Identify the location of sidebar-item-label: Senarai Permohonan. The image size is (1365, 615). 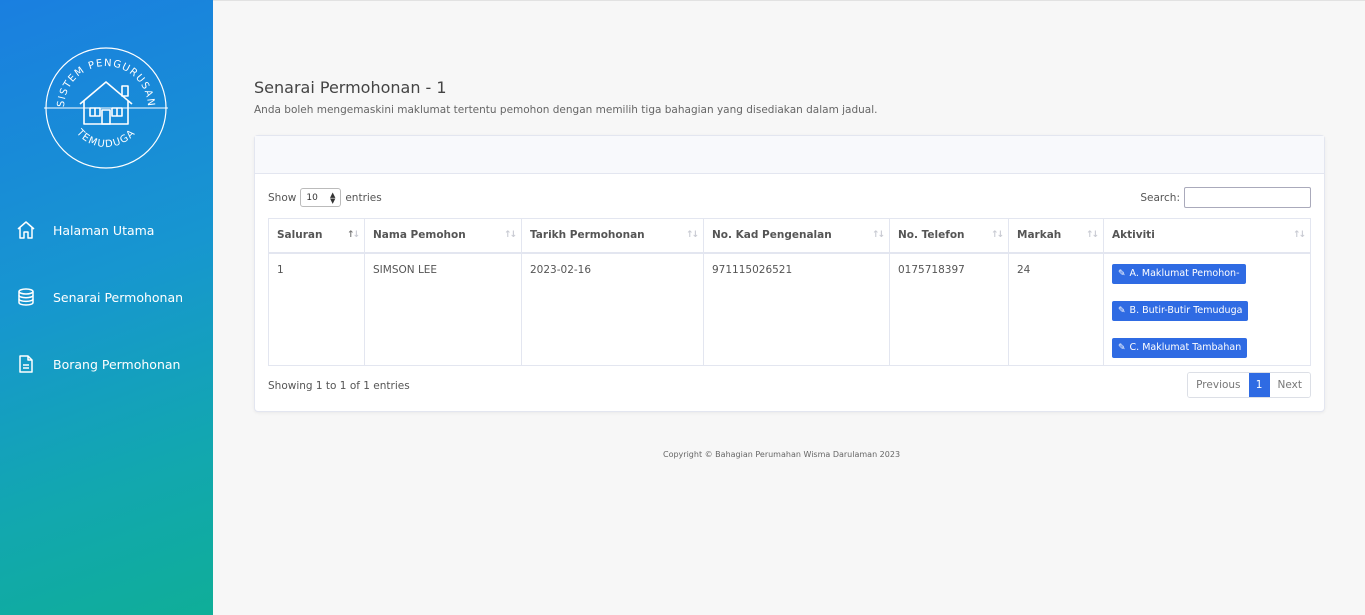
(118, 297).